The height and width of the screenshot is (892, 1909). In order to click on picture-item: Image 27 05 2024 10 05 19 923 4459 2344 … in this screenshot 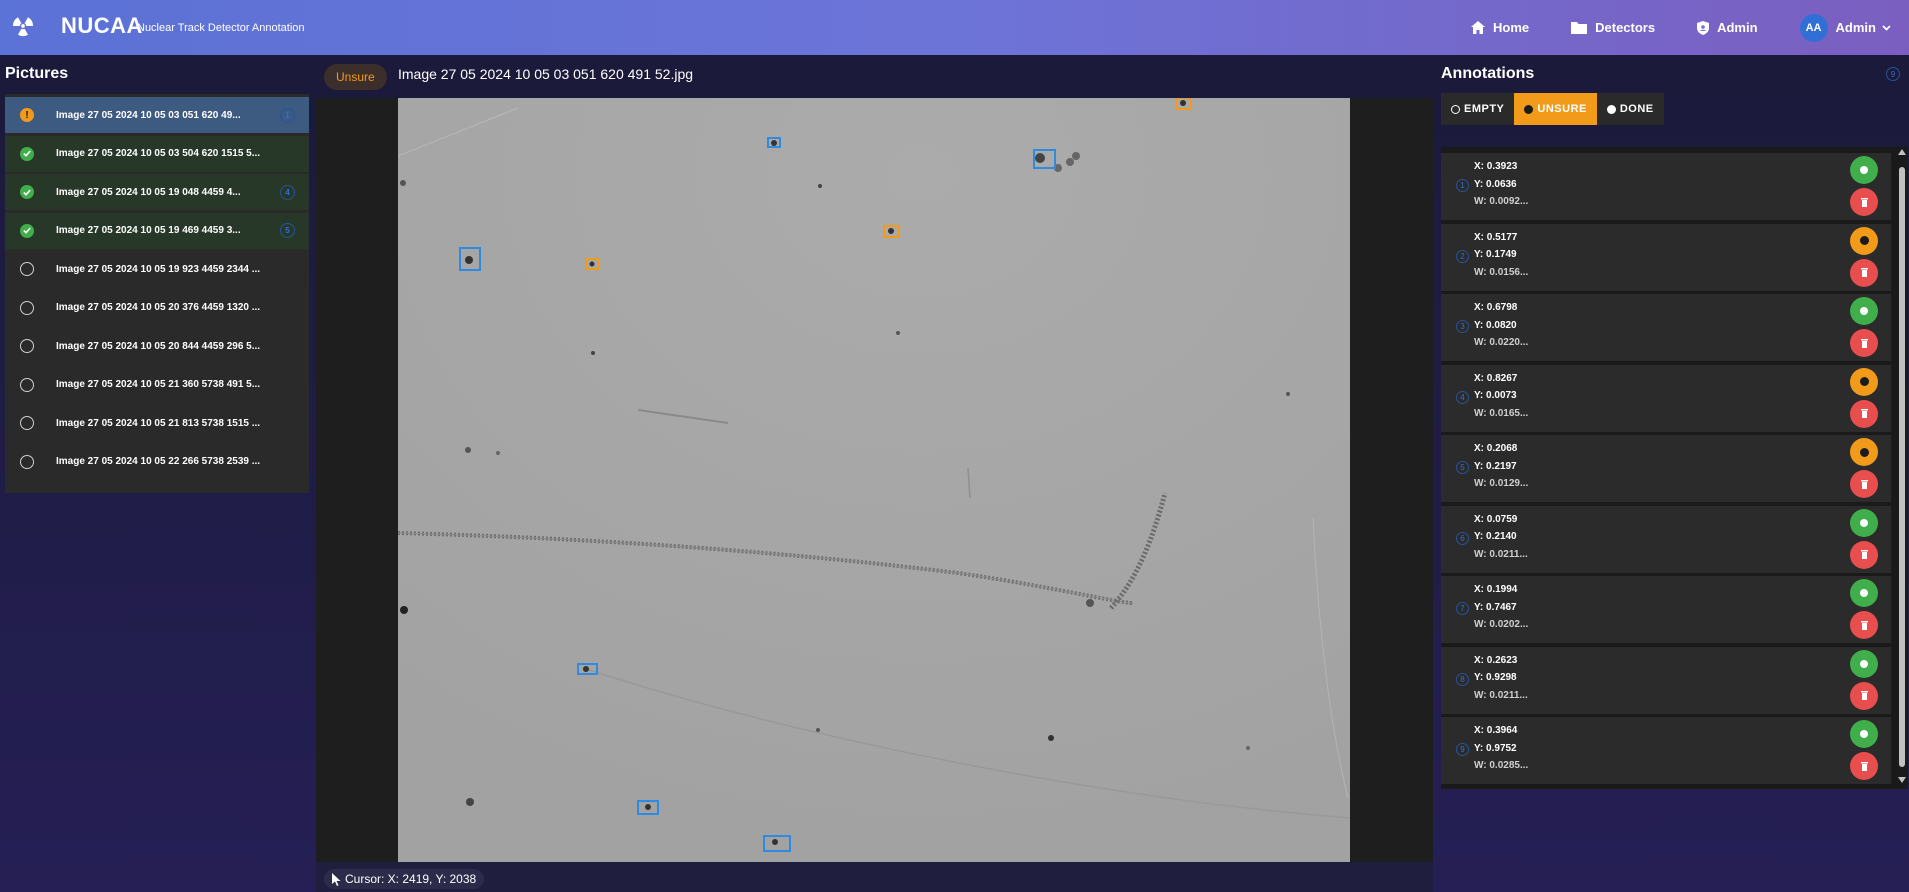, I will do `click(157, 269)`.